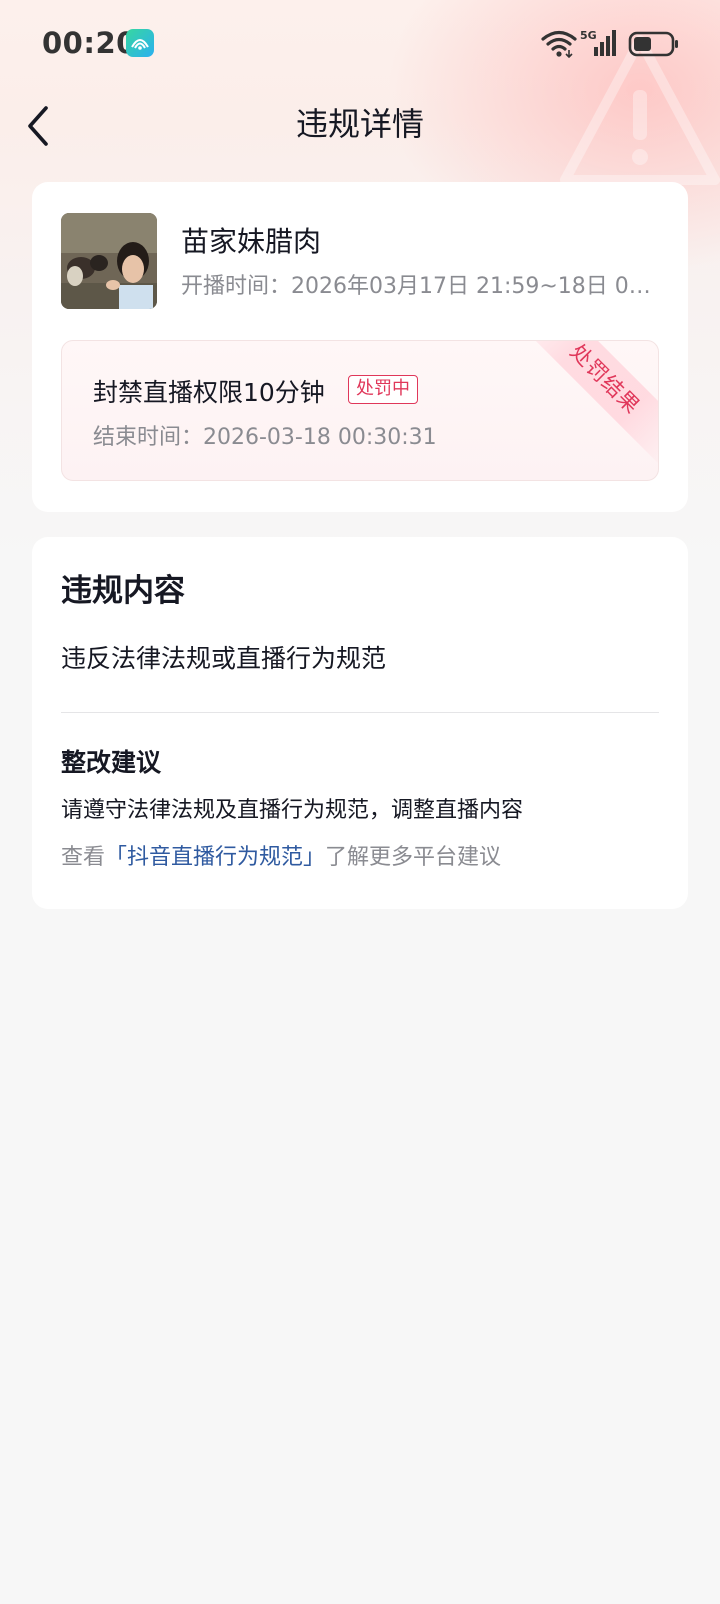 The width and height of the screenshot is (720, 1604). What do you see at coordinates (292, 810) in the screenshot?
I see `advice-text: 请遵守法律法规及直播行为规范，调整直播内容` at bounding box center [292, 810].